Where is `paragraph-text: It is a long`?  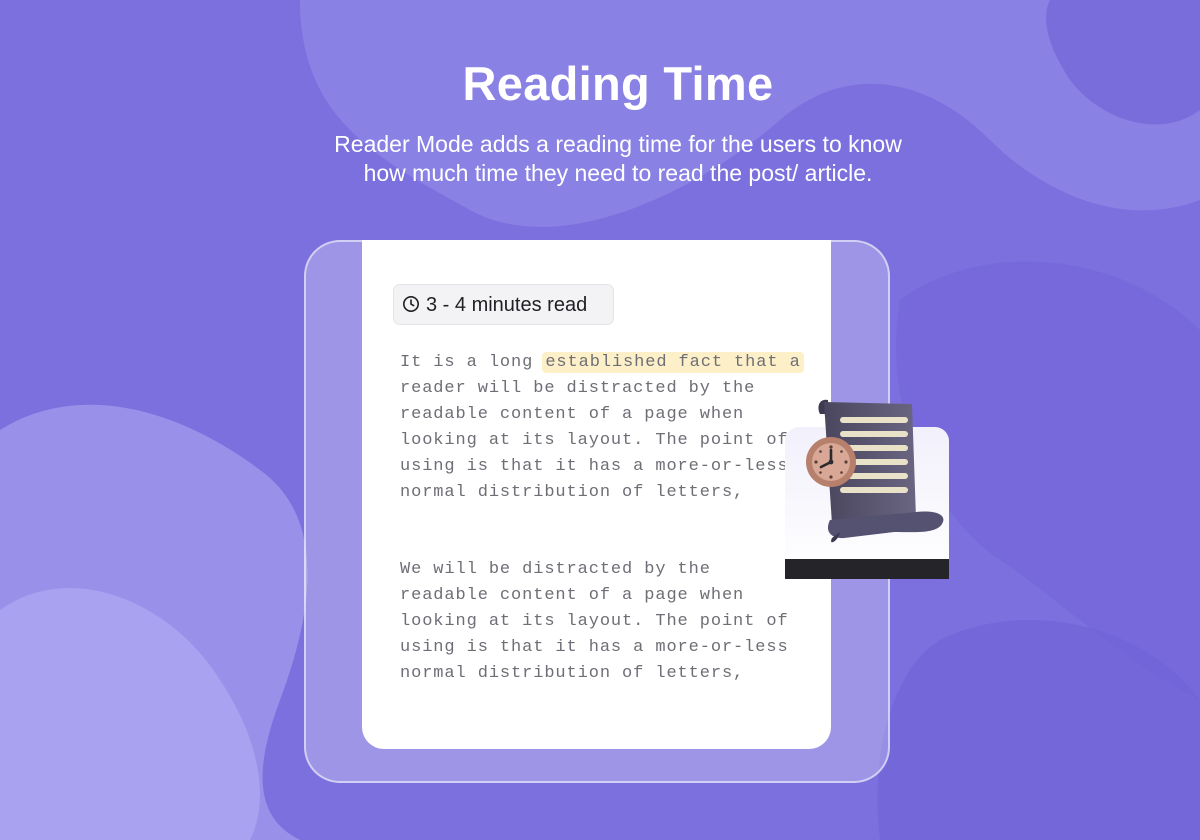 paragraph-text: It is a long is located at coordinates (472, 362).